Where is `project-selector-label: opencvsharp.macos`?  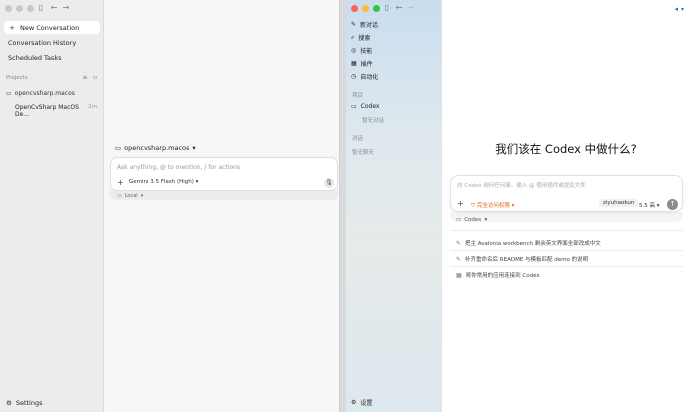
project-selector-label: opencvsharp.macos is located at coordinates (157, 148).